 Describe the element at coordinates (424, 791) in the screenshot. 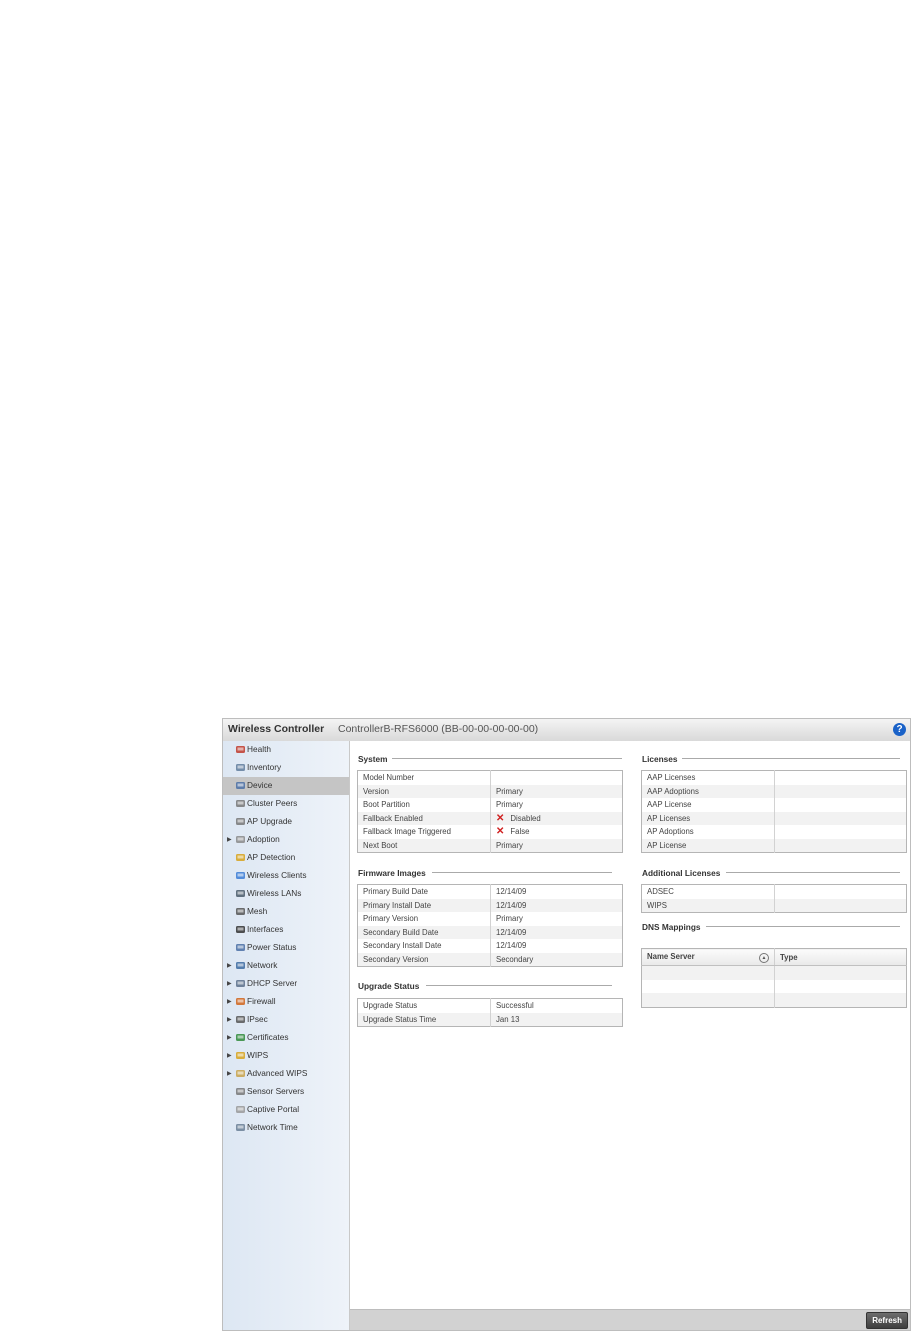

I see `row-label: Version` at that location.